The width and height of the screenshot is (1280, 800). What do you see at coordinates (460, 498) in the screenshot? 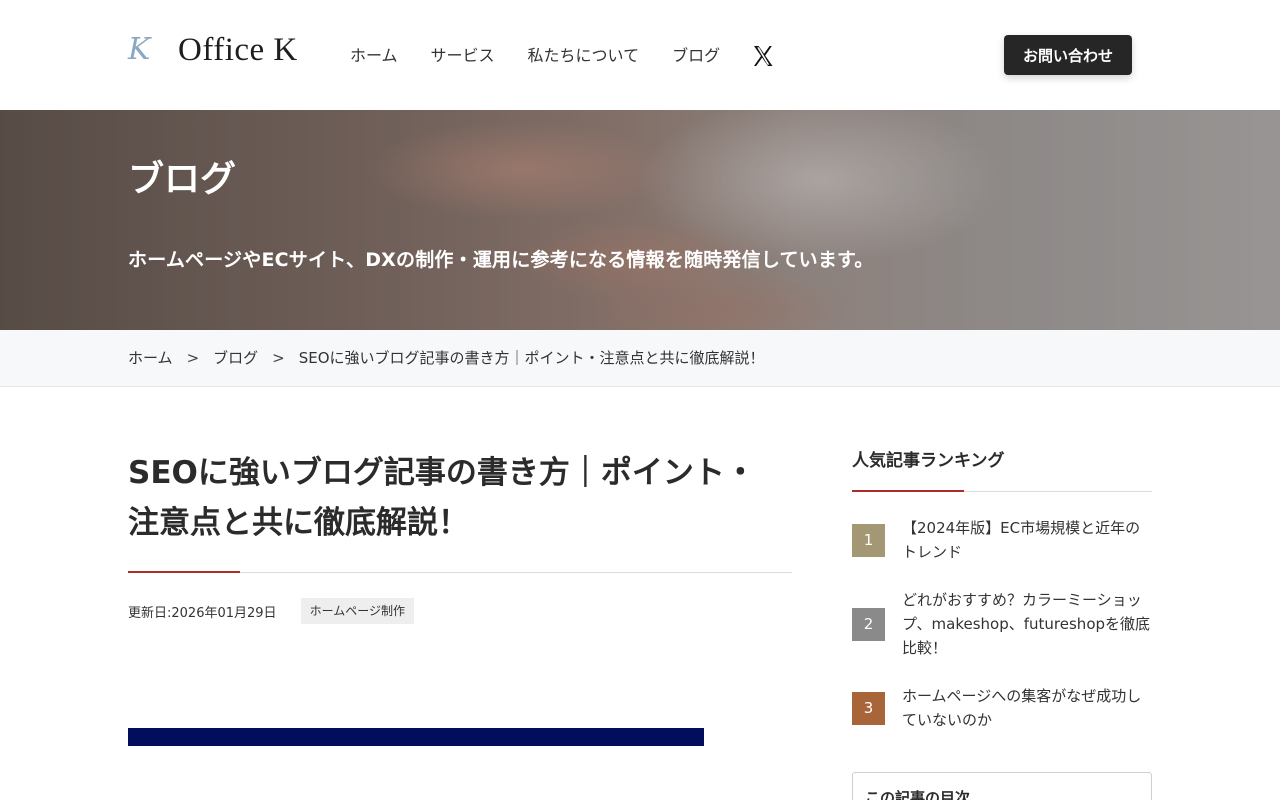
I see `article-title: SEOに強いブログ記事の書き方｜ポイント・ 注意点と共に徹底解説！` at bounding box center [460, 498].